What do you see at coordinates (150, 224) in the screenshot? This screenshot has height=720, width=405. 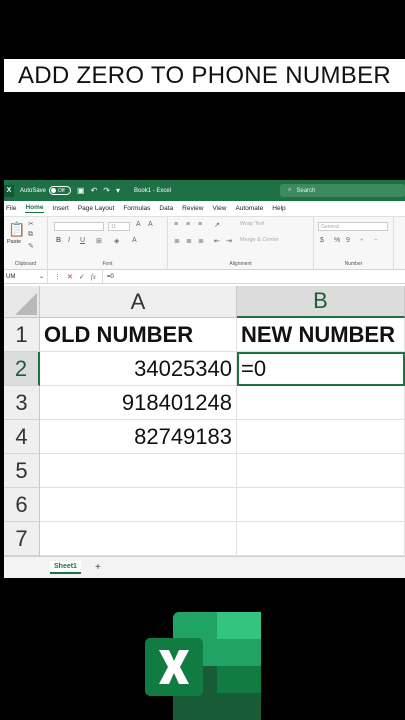 I see `decrease-font-icon: A` at bounding box center [150, 224].